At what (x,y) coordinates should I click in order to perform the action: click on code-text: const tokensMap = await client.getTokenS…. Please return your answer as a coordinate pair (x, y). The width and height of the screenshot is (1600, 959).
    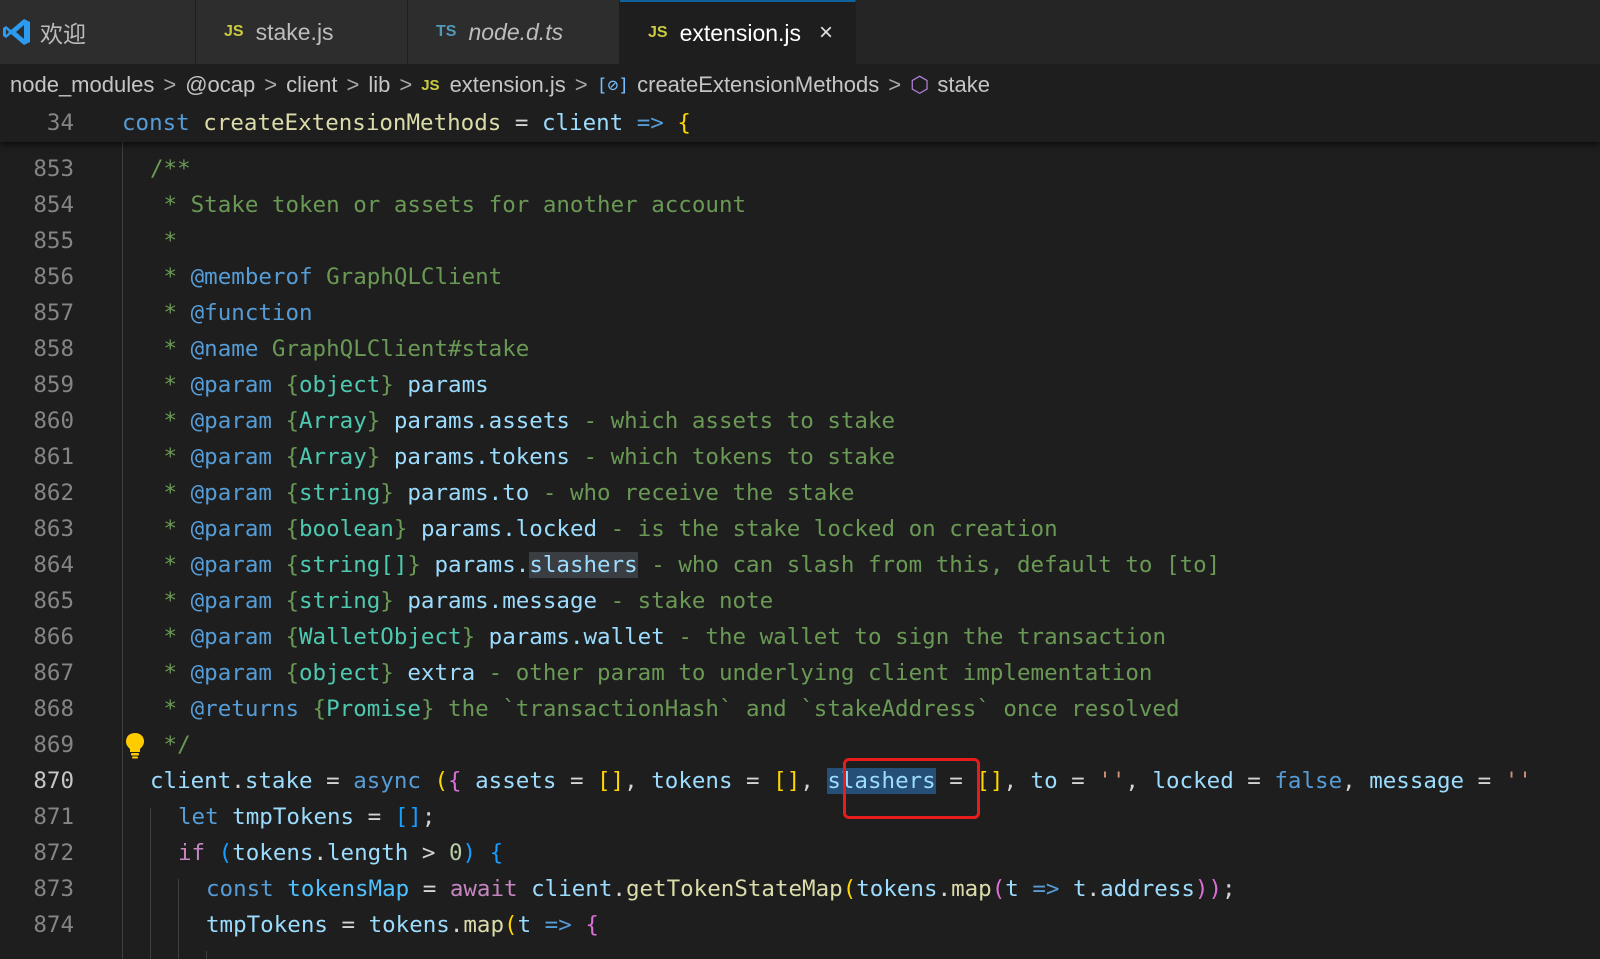
    Looking at the image, I should click on (721, 889).